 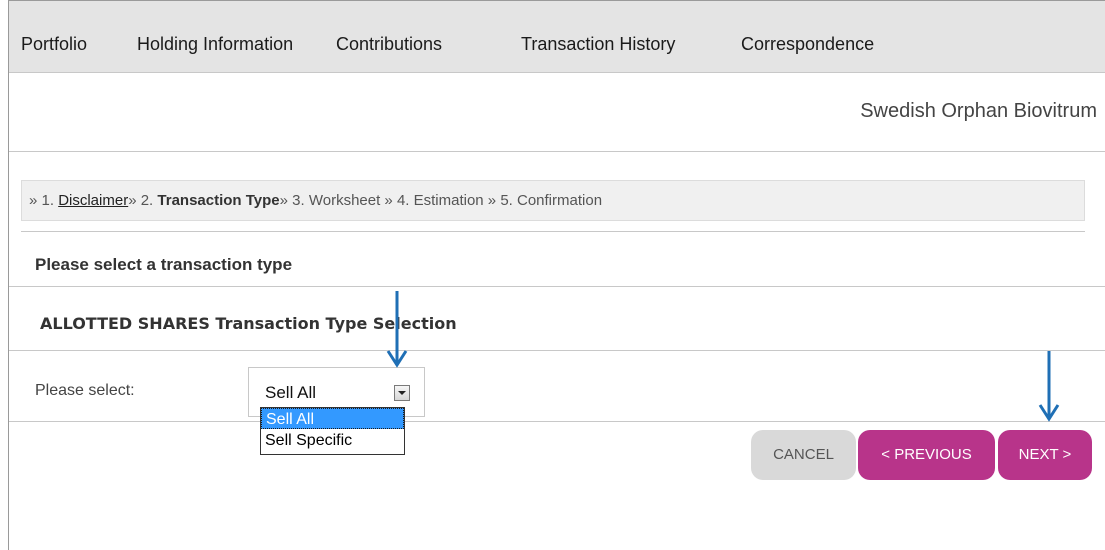 What do you see at coordinates (54, 44) in the screenshot?
I see `nav-portfolio: Portfolio` at bounding box center [54, 44].